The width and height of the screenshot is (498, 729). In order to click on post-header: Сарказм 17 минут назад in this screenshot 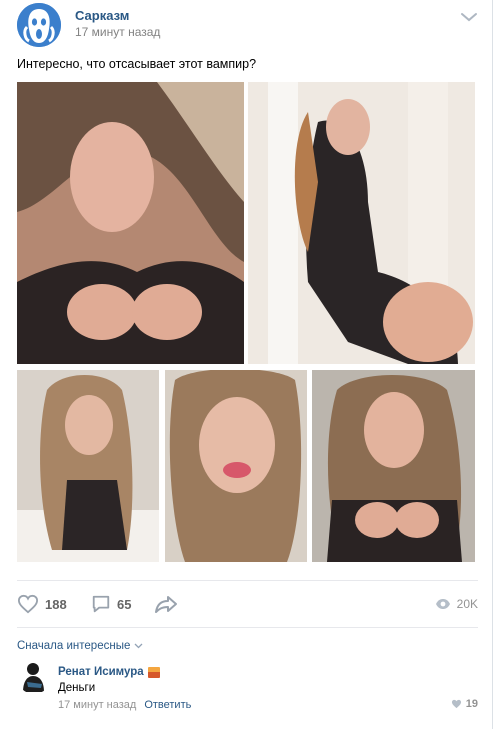, I will do `click(247, 25)`.